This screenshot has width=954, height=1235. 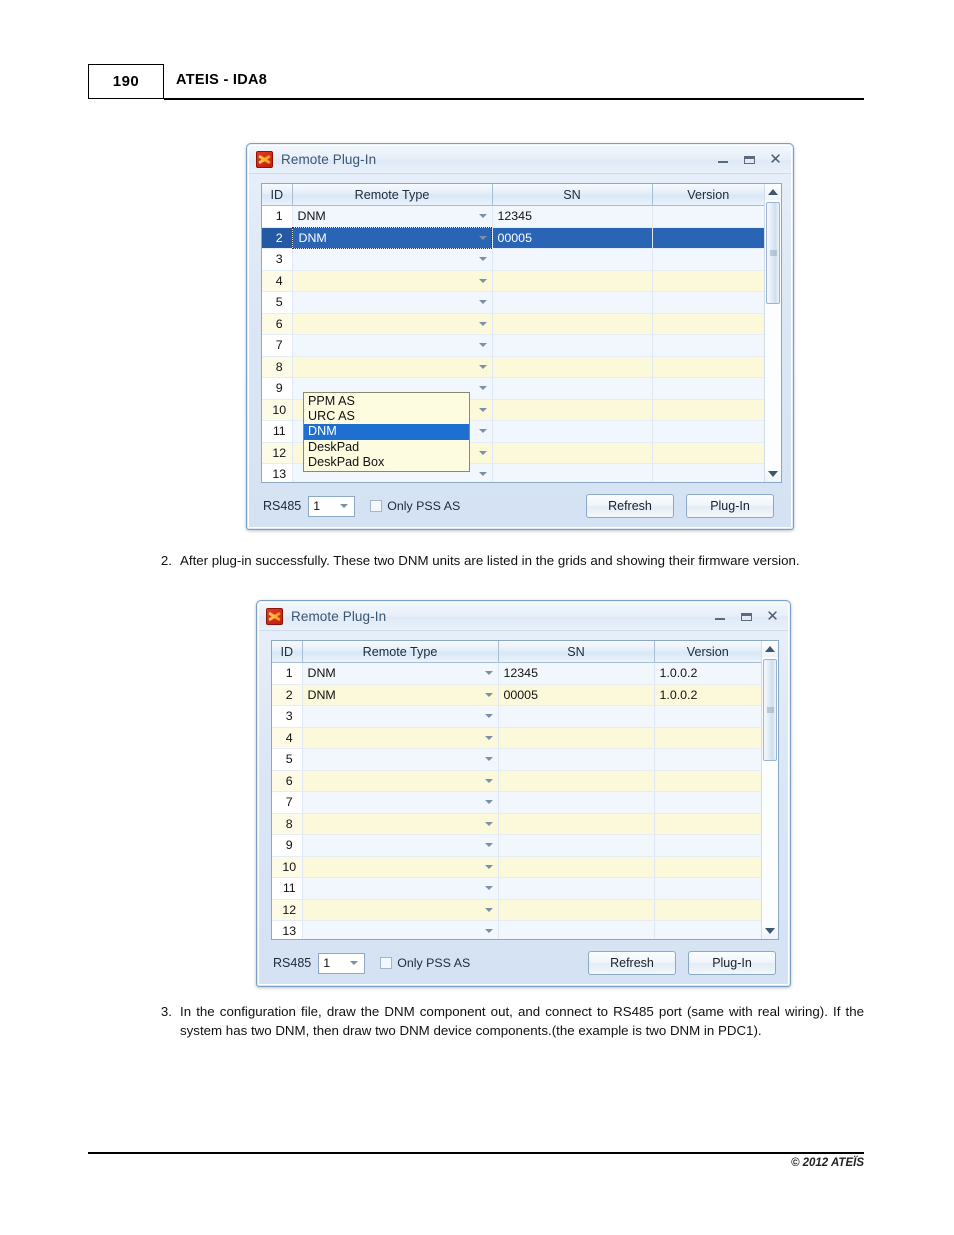 I want to click on table-row: 11, so click(x=516, y=888).